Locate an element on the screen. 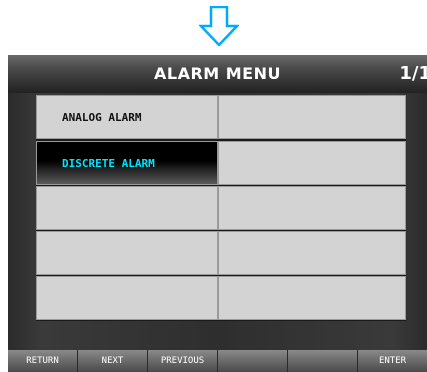 The width and height of the screenshot is (427, 372). down-arrow-icon is located at coordinates (219, 26).